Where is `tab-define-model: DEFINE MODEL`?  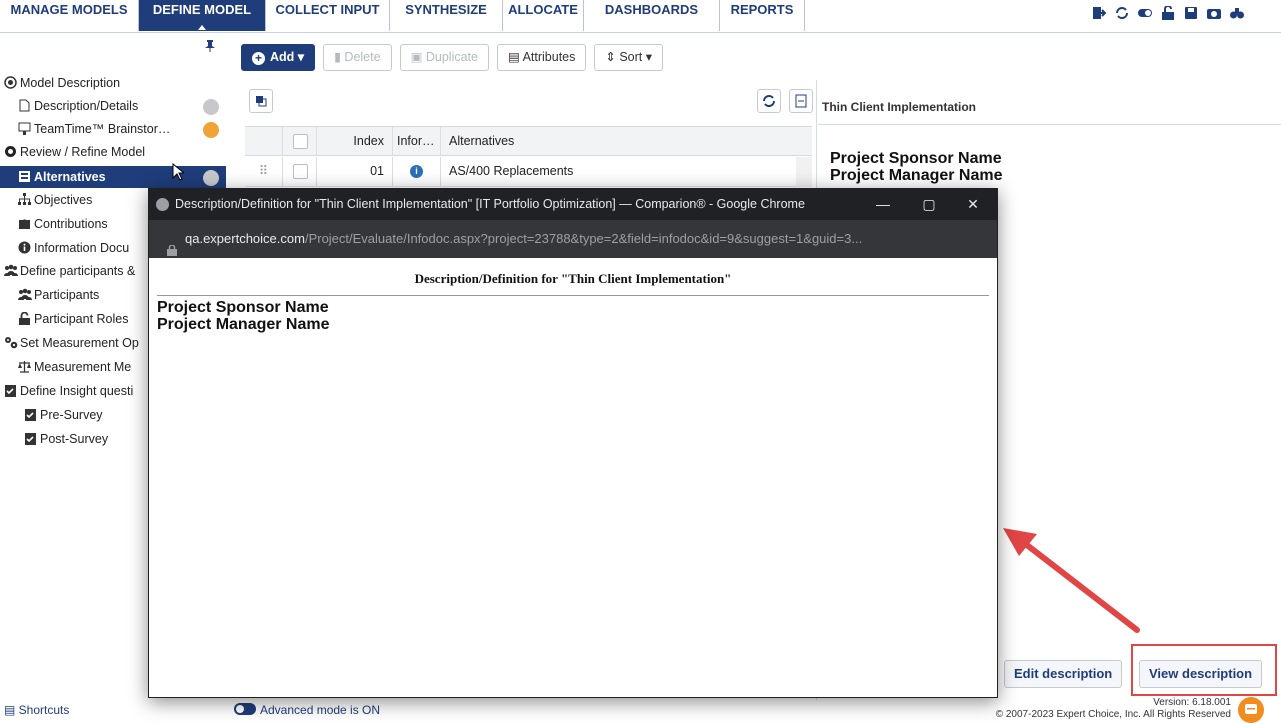
tab-define-model: DEFINE MODEL is located at coordinates (202, 15).